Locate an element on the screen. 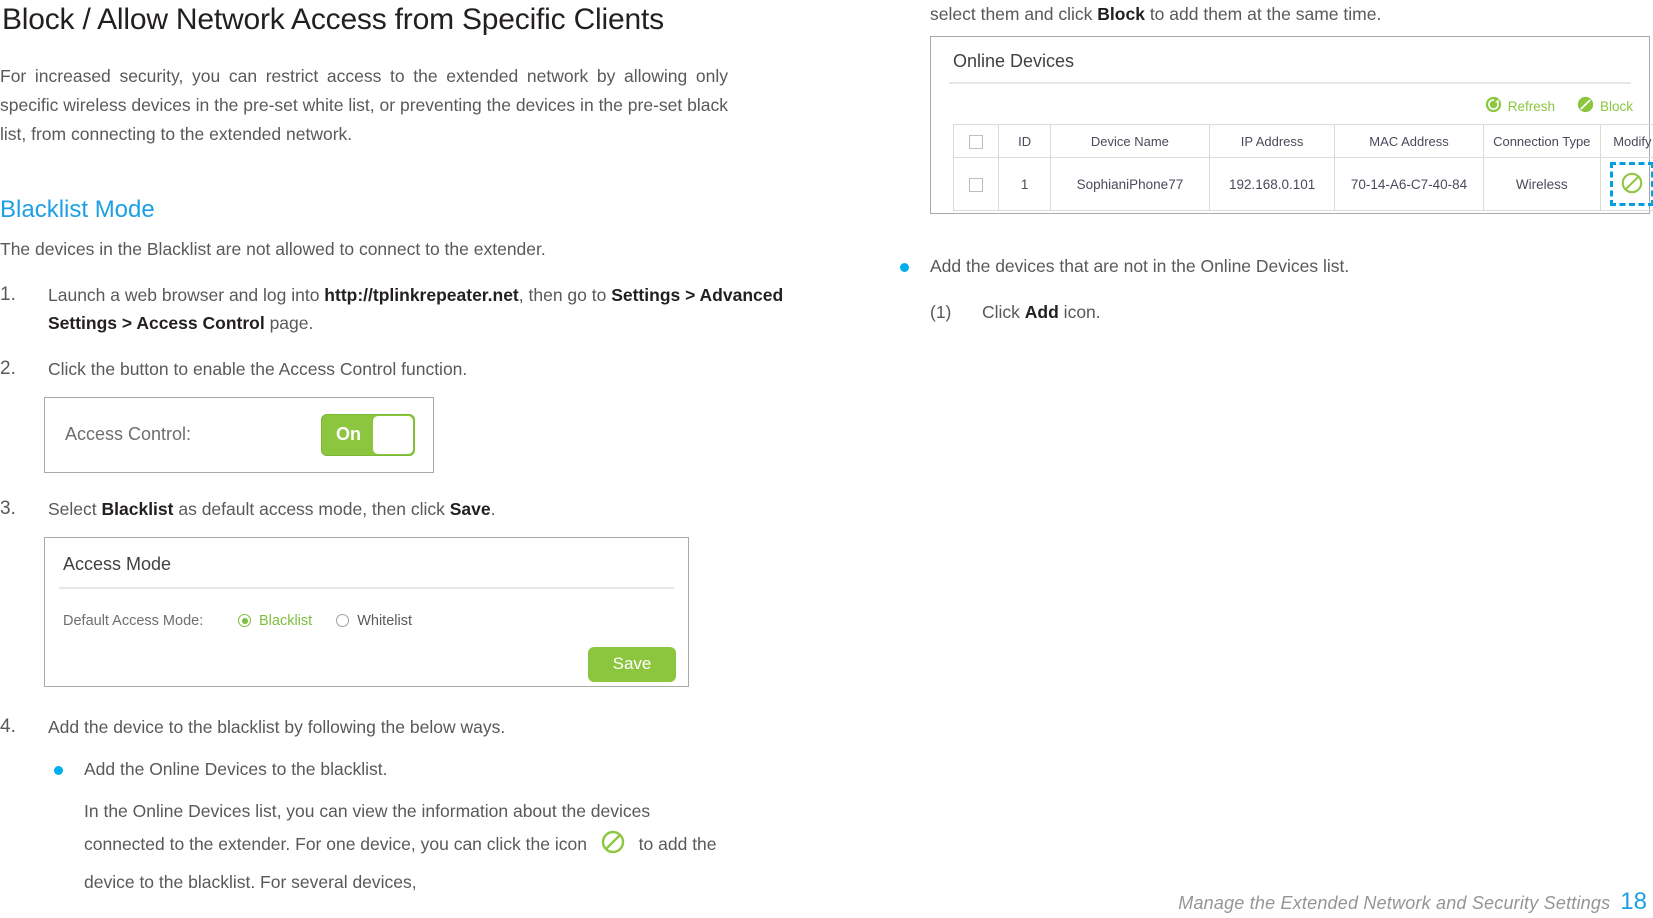 The height and width of the screenshot is (918, 1653). block-label: Block is located at coordinates (1616, 106).